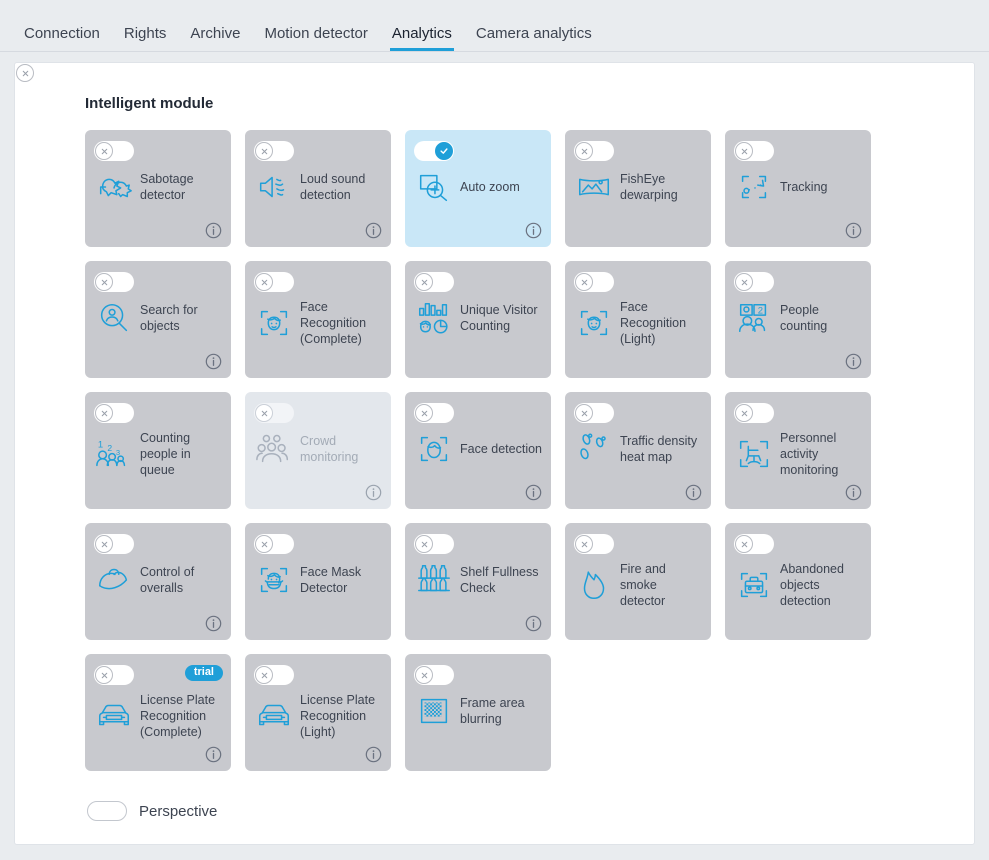 The height and width of the screenshot is (860, 989). What do you see at coordinates (490, 187) in the screenshot?
I see `module-label: Auto zoom` at bounding box center [490, 187].